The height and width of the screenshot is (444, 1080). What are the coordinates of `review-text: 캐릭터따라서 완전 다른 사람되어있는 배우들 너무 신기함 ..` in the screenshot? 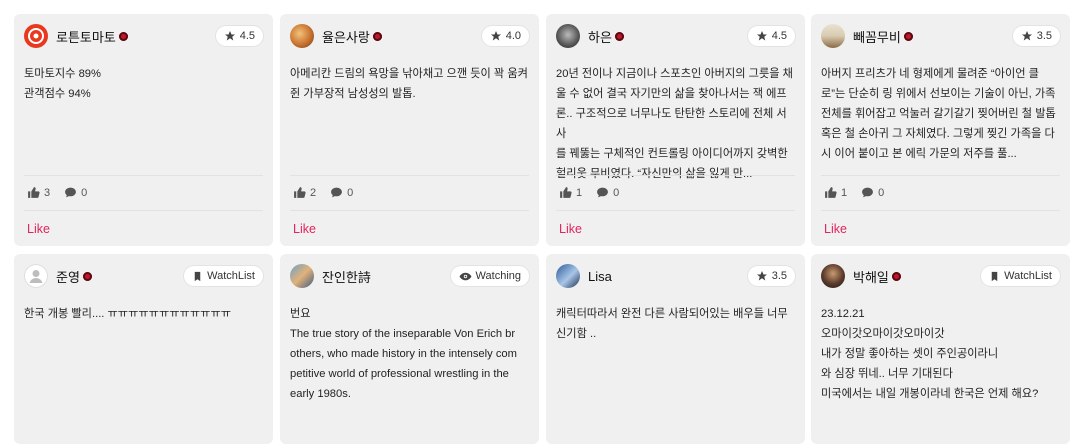 It's located at (675, 324).